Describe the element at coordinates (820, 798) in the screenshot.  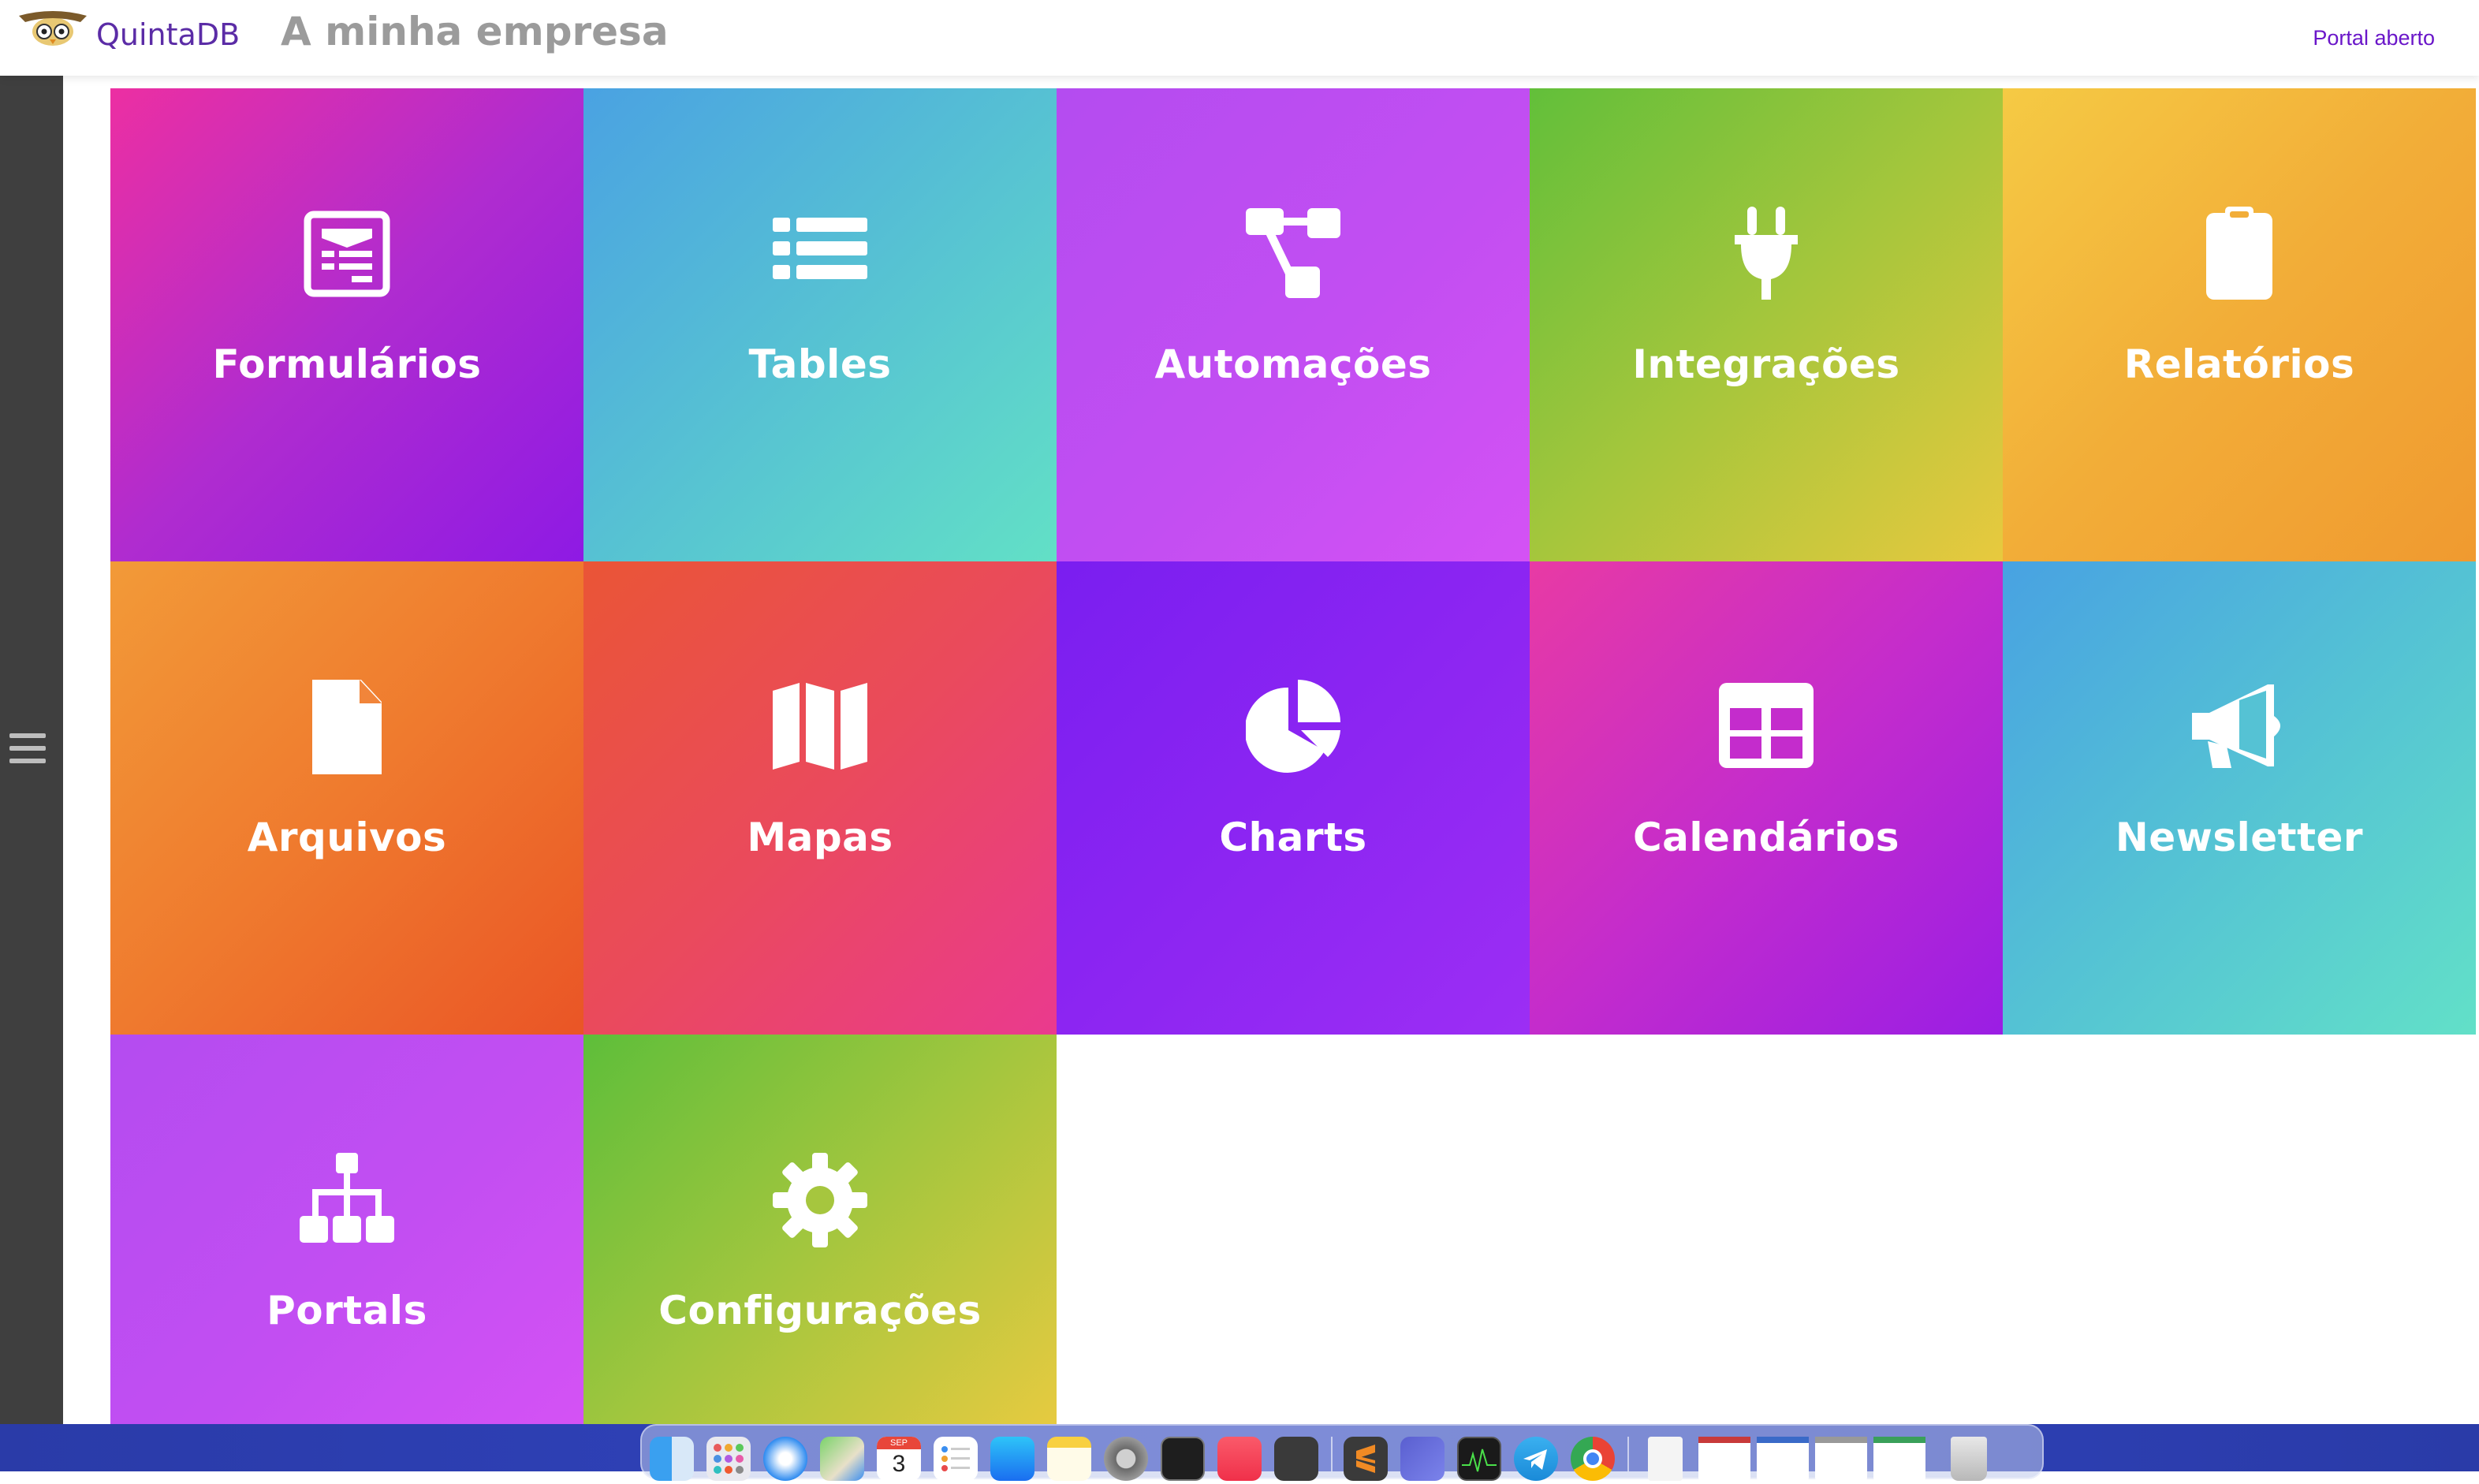
I see `tile-maps: Mapas` at that location.